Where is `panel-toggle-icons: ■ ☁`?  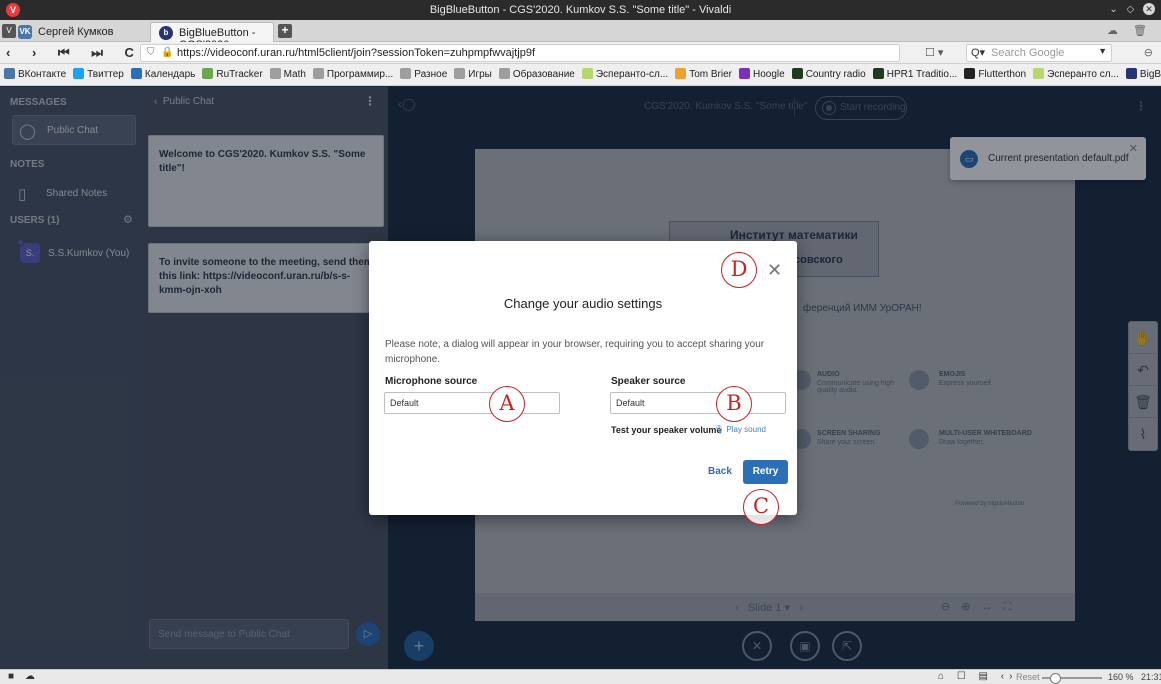
panel-toggle-icons: ■ ☁ is located at coordinates (23, 676).